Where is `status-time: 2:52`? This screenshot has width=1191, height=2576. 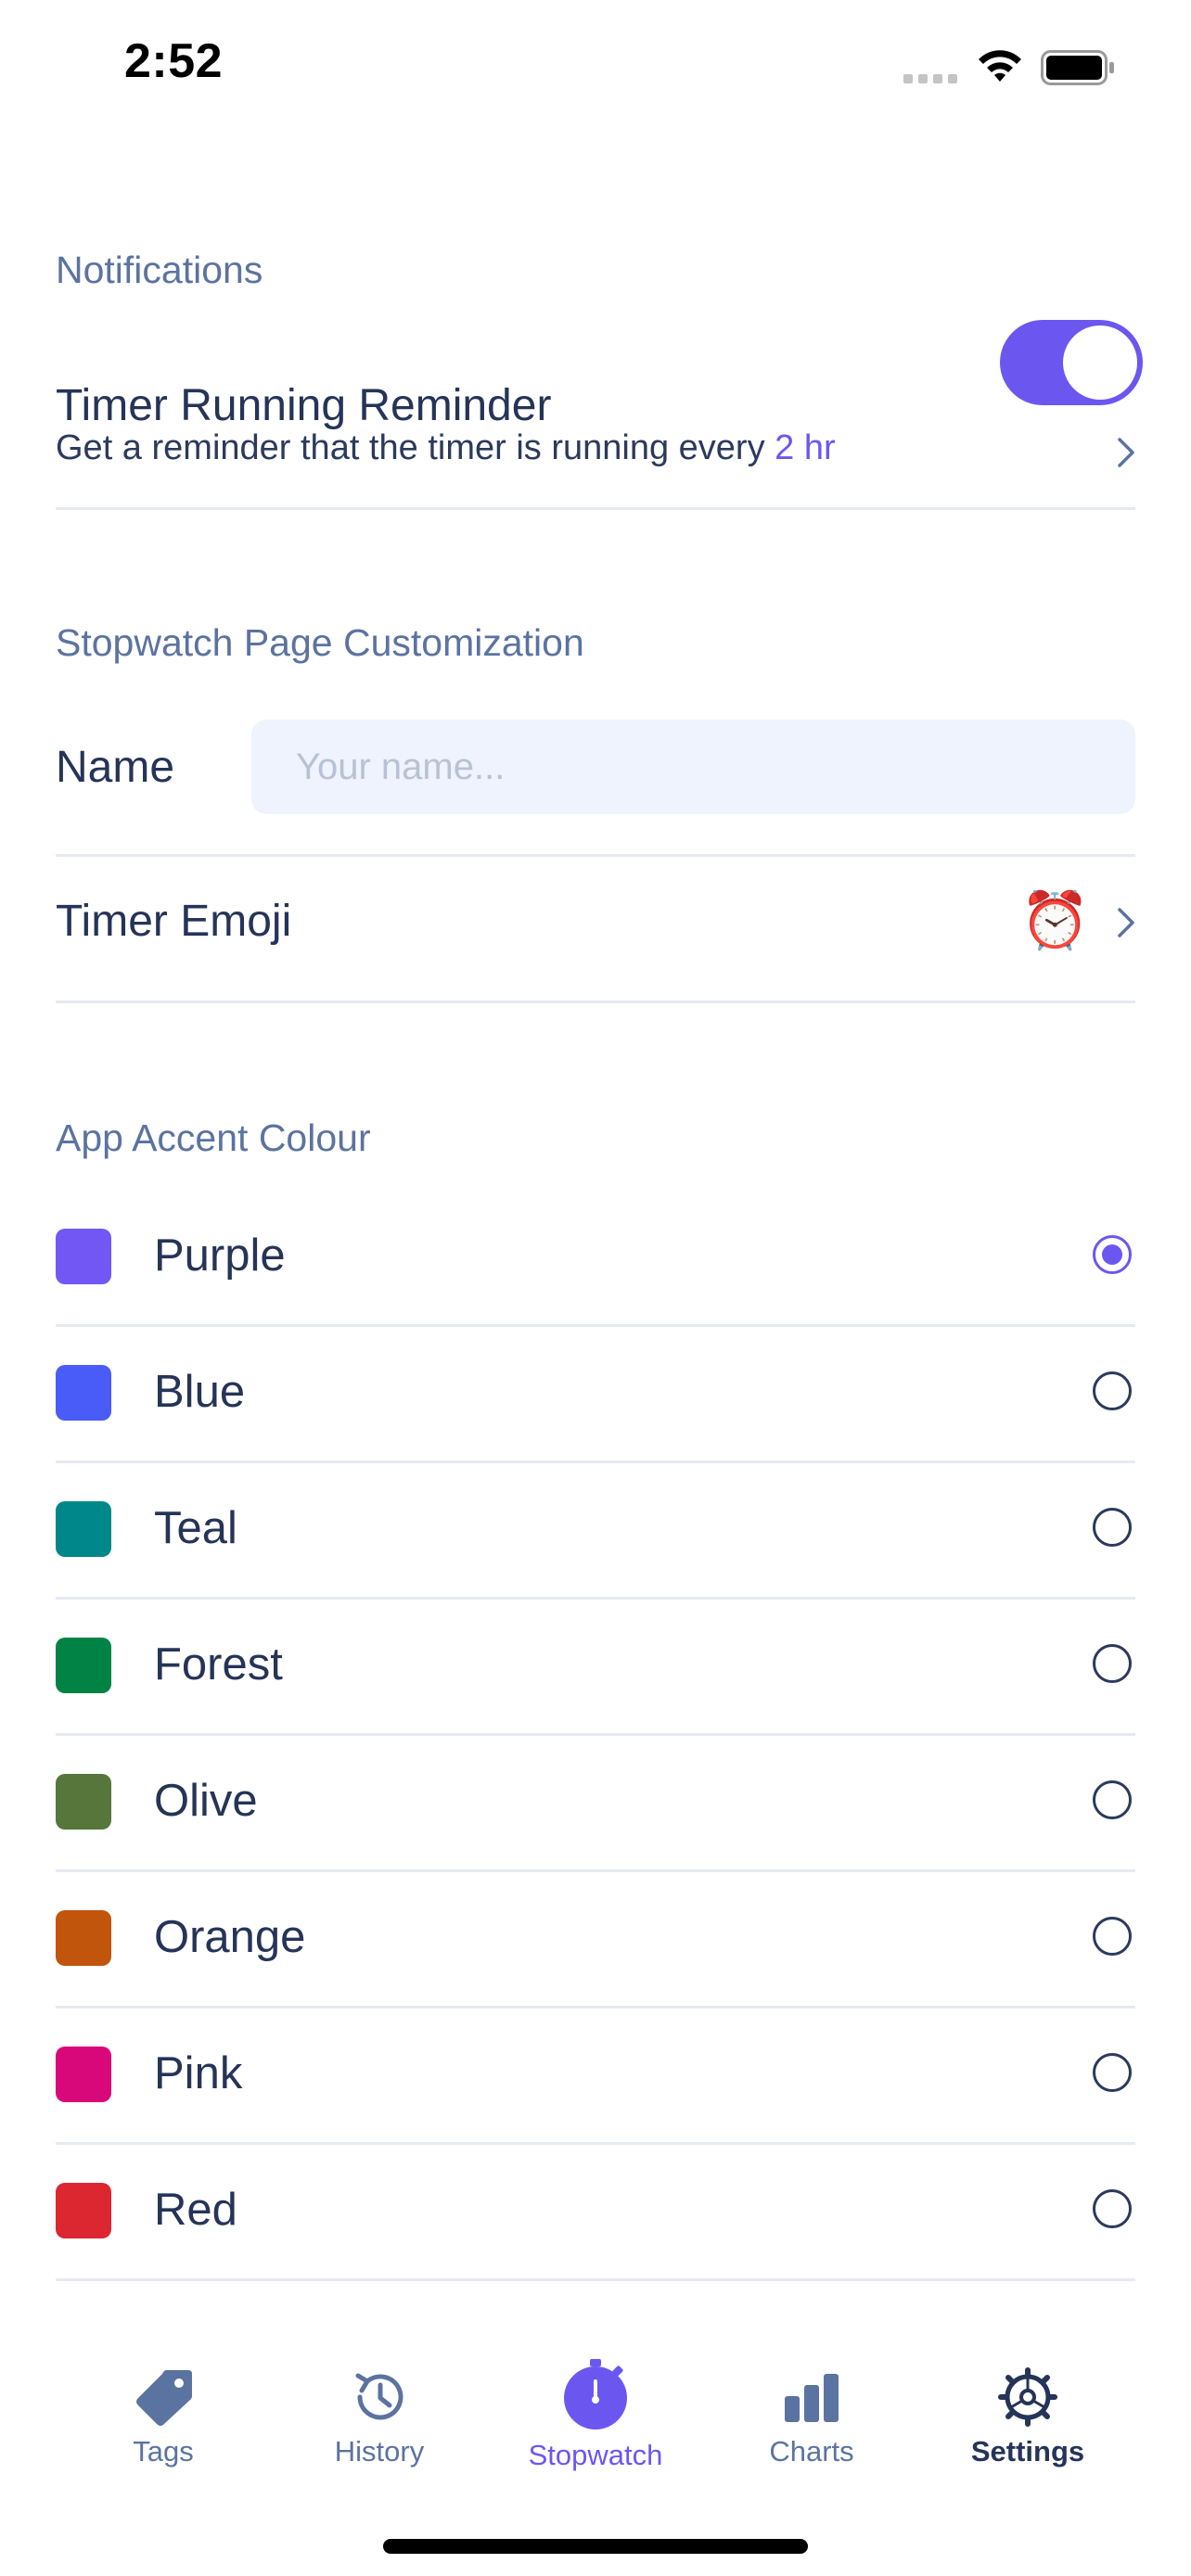 status-time: 2:52 is located at coordinates (174, 61).